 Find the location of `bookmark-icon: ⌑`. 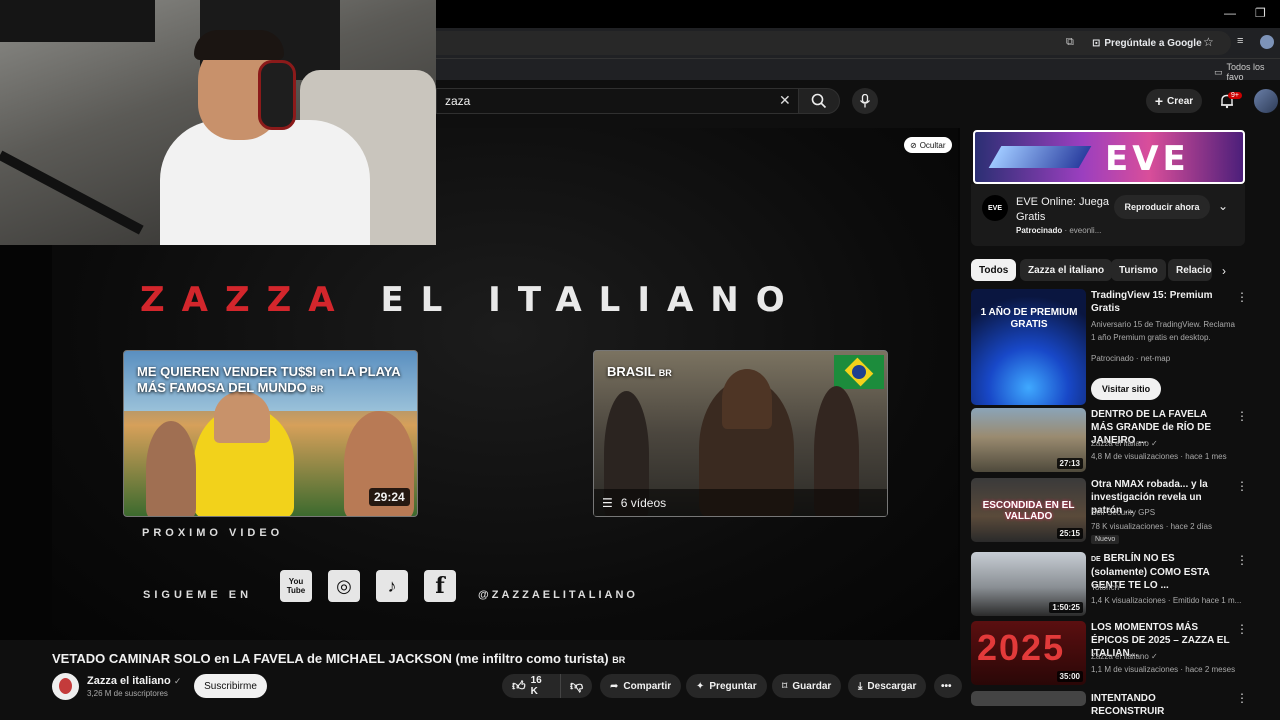

bookmark-icon: ⌑ is located at coordinates (785, 686).